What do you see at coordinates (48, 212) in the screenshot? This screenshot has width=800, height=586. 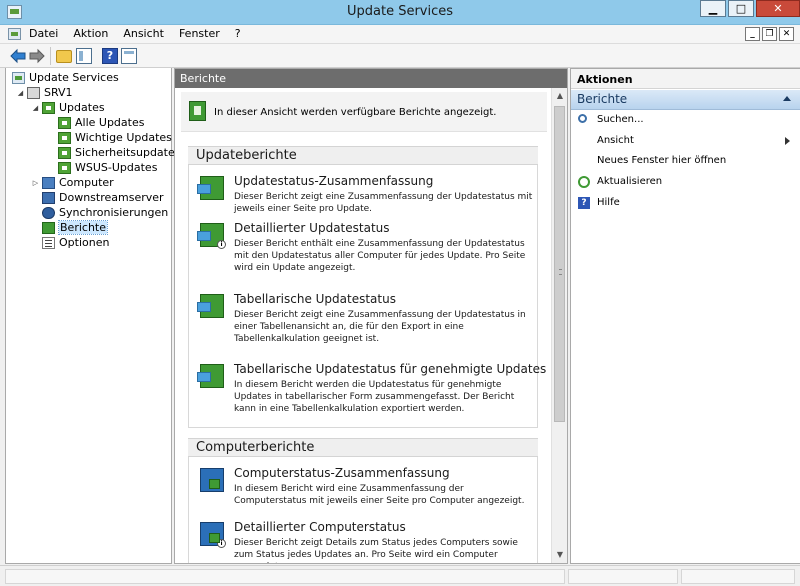 I see `sync-icon` at bounding box center [48, 212].